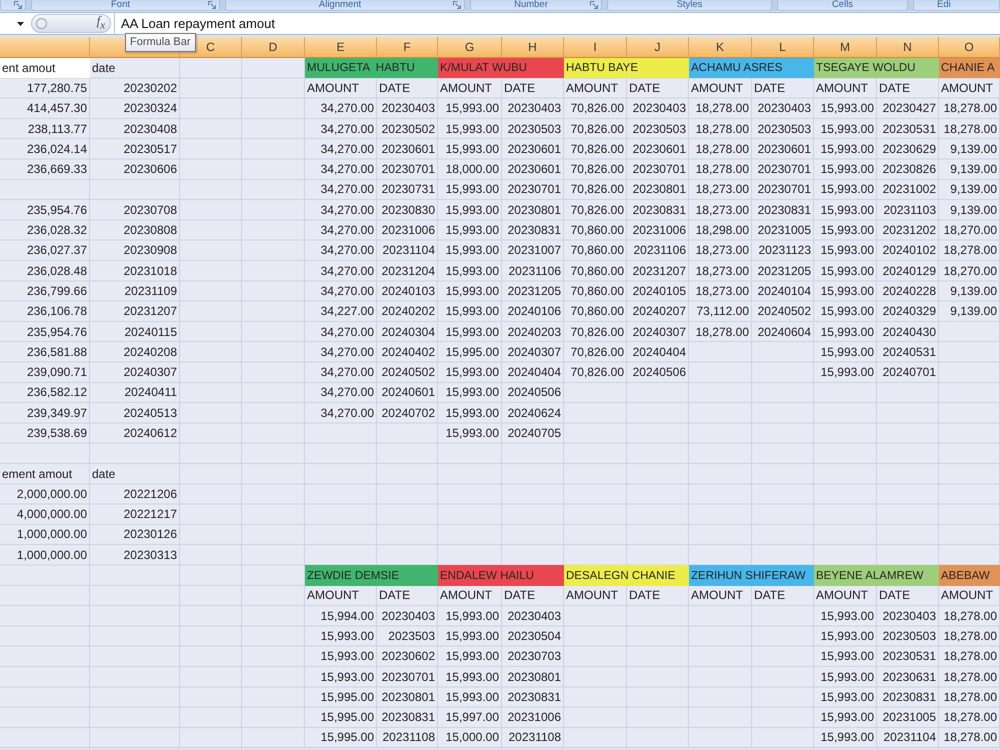 The height and width of the screenshot is (750, 1000). What do you see at coordinates (659, 231) in the screenshot?
I see `value-cell-text: 20231006` at bounding box center [659, 231].